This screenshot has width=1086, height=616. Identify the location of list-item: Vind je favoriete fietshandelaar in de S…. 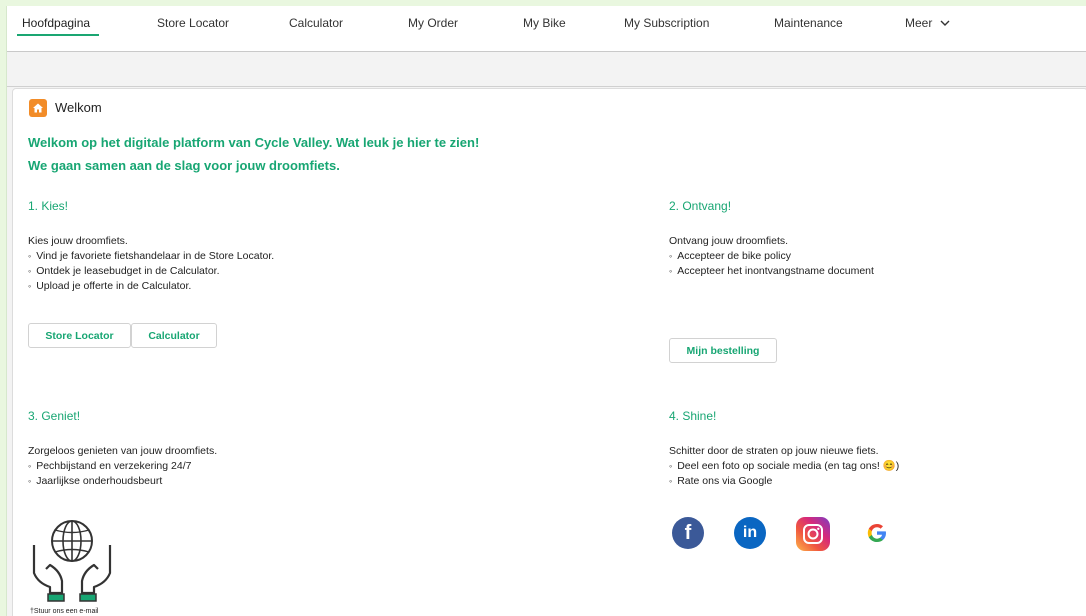
(151, 256).